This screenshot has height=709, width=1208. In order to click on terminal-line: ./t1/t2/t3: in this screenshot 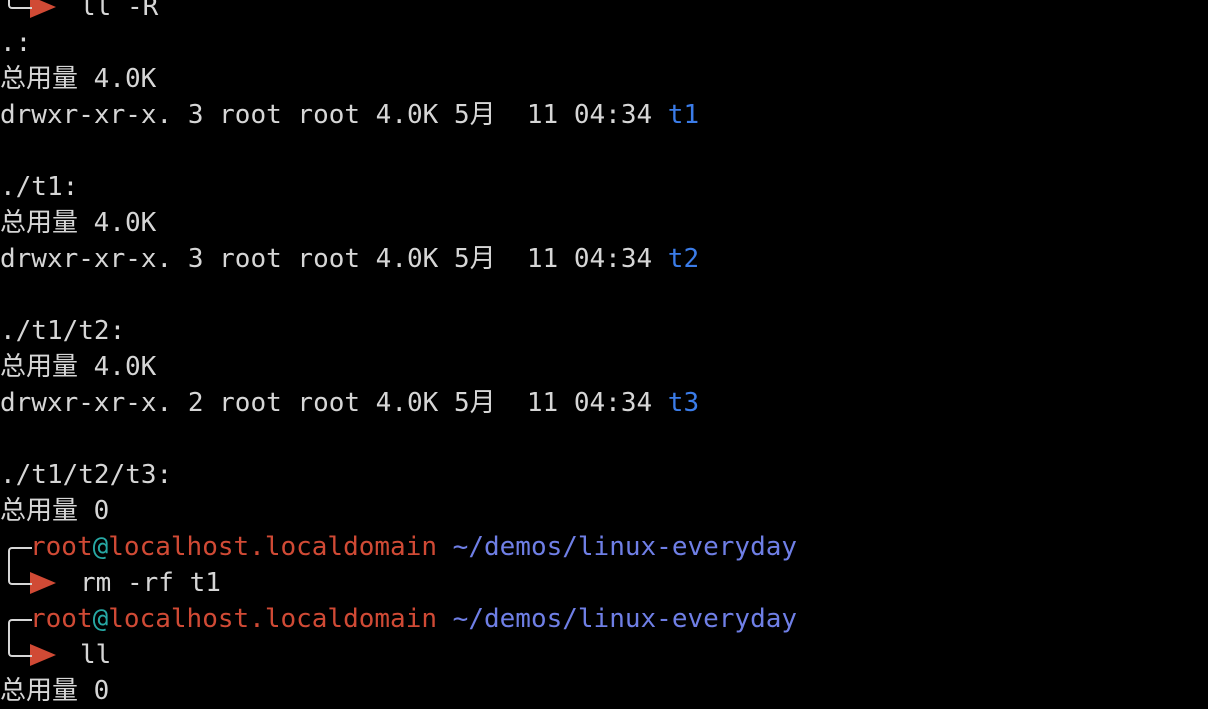, I will do `click(604, 475)`.